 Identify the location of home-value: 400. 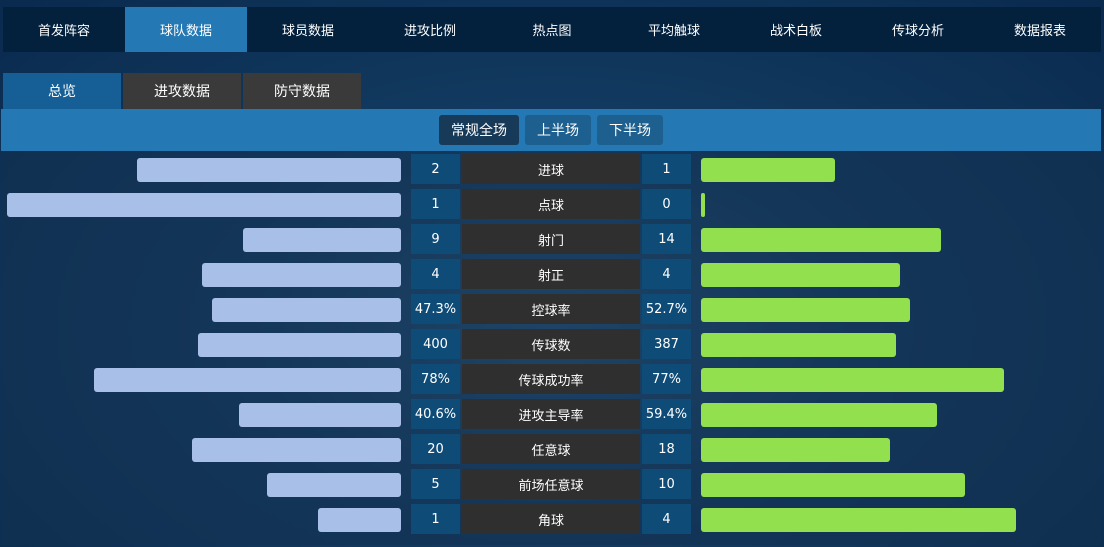
(435, 344).